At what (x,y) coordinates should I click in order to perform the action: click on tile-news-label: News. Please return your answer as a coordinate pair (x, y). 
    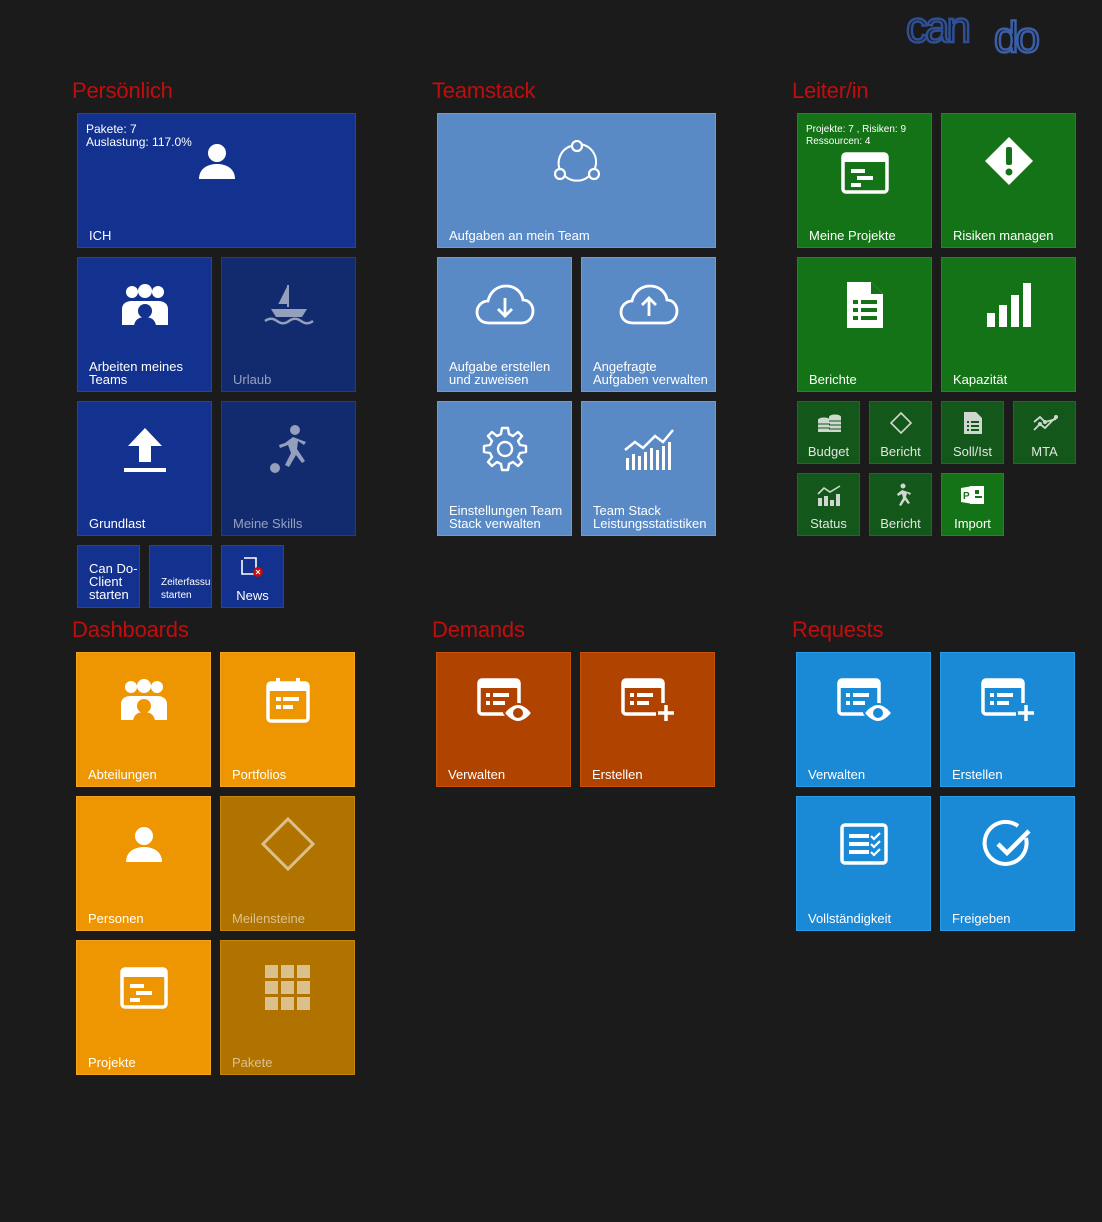
    Looking at the image, I should click on (252, 595).